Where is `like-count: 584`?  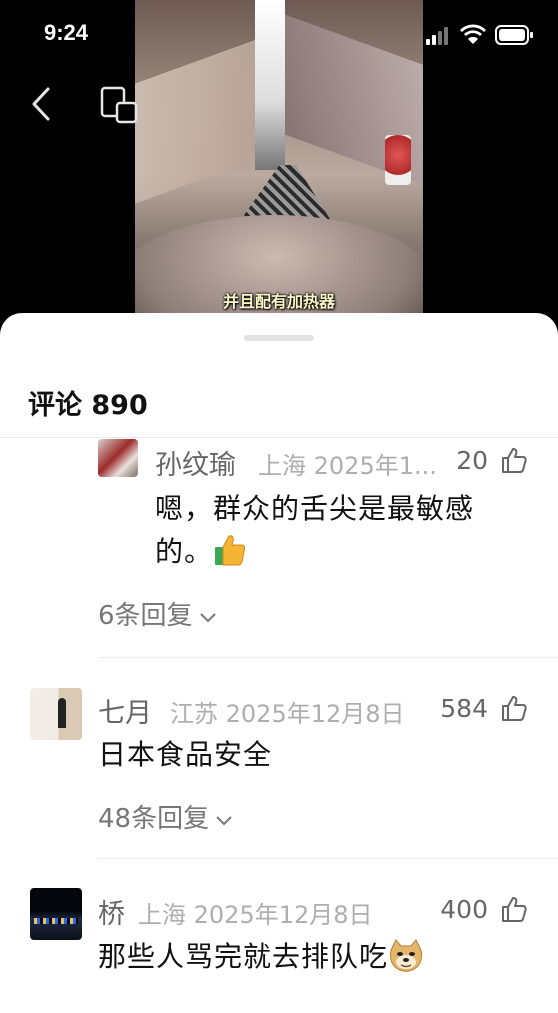
like-count: 584 is located at coordinates (464, 708).